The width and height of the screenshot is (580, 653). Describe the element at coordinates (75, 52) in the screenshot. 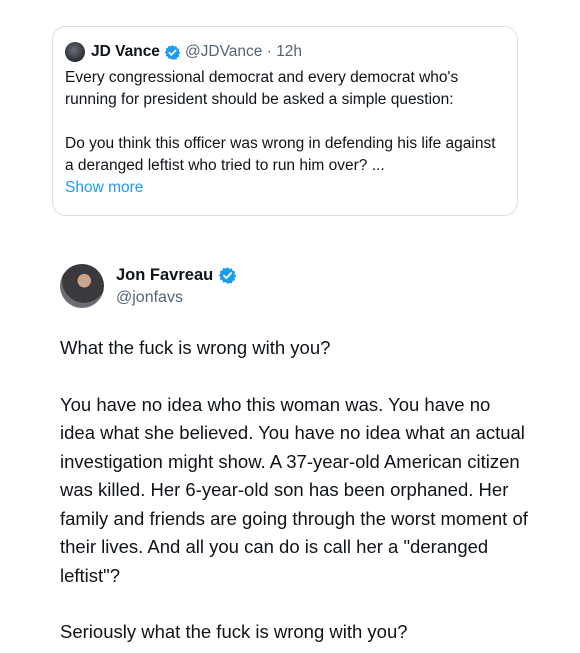

I see `quoted-author-avatar` at that location.